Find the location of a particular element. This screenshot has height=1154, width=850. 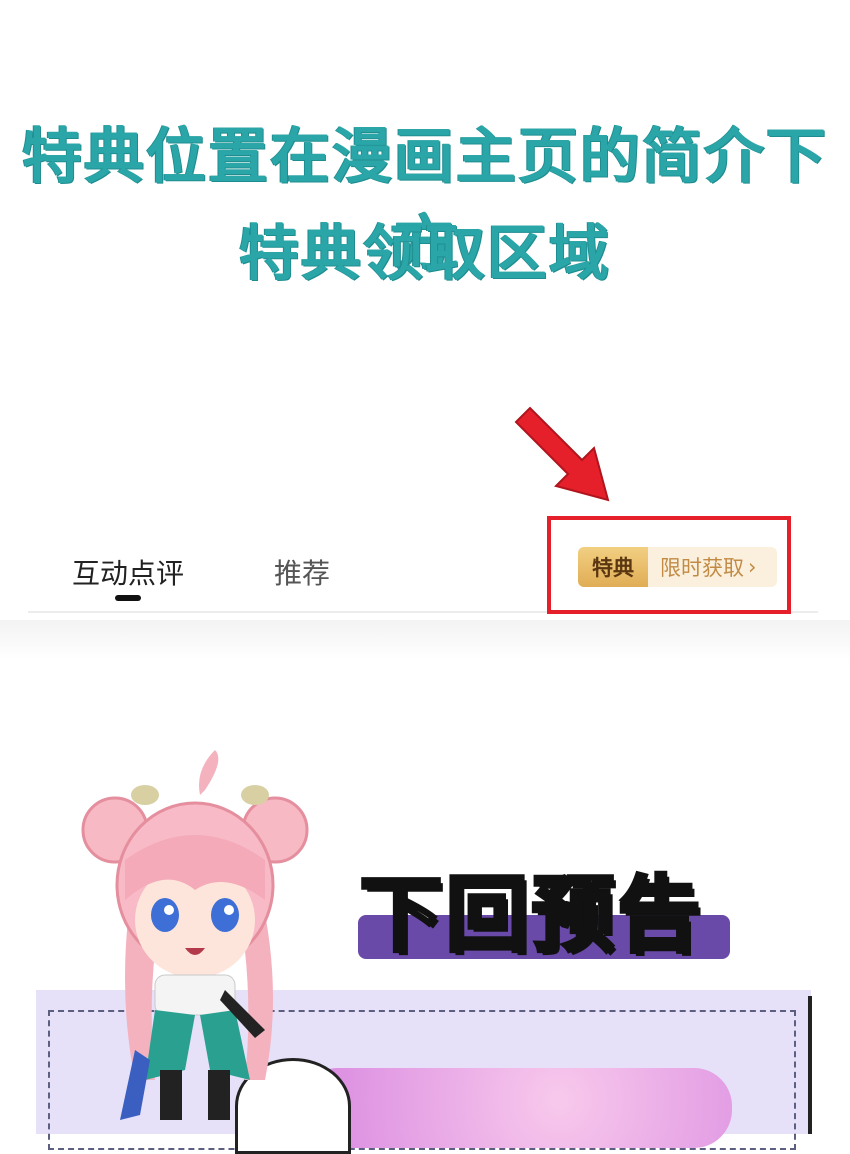

chibi-mascot-illustration is located at coordinates (195, 935).